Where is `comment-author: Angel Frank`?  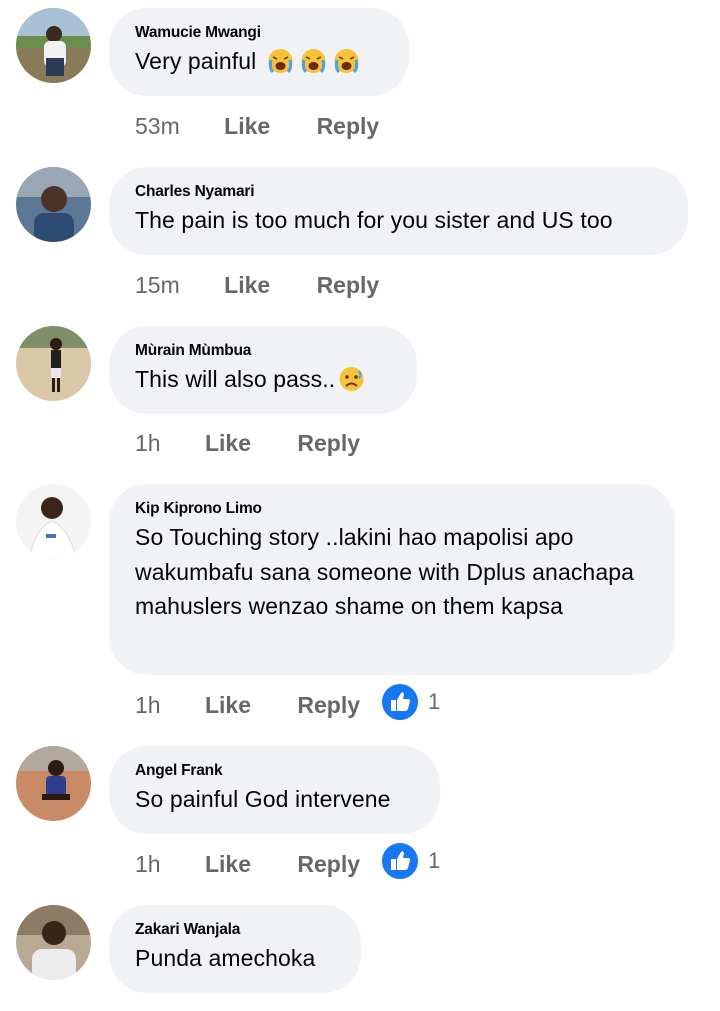
comment-author: Angel Frank is located at coordinates (274, 771).